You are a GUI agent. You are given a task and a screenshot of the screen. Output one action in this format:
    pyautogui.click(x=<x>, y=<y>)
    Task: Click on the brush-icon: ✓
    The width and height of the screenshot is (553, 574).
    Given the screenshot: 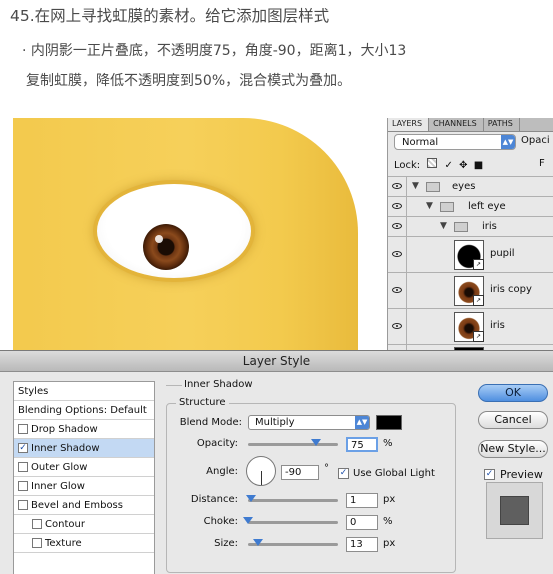 What is the action you would take?
    pyautogui.click(x=449, y=165)
    